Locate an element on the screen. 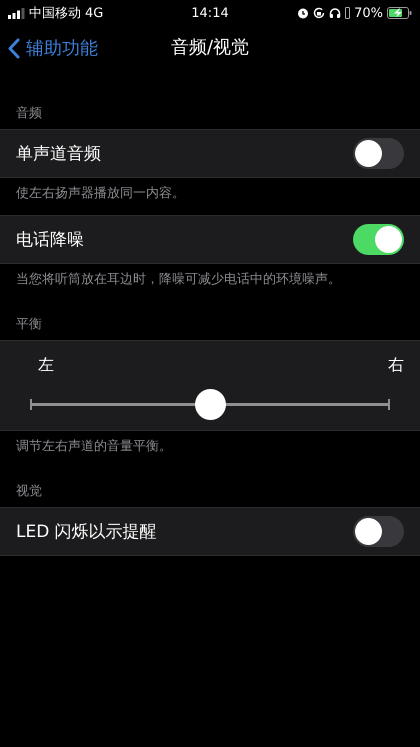 The height and width of the screenshot is (747, 420). section-header: 平衡 is located at coordinates (29, 325).